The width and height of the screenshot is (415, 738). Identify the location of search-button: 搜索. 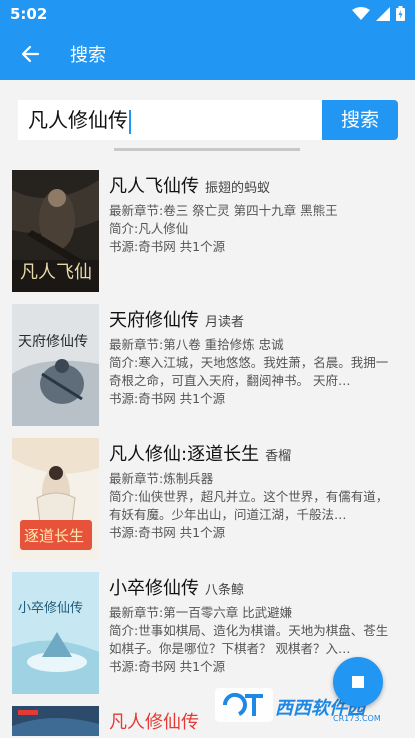
(360, 120).